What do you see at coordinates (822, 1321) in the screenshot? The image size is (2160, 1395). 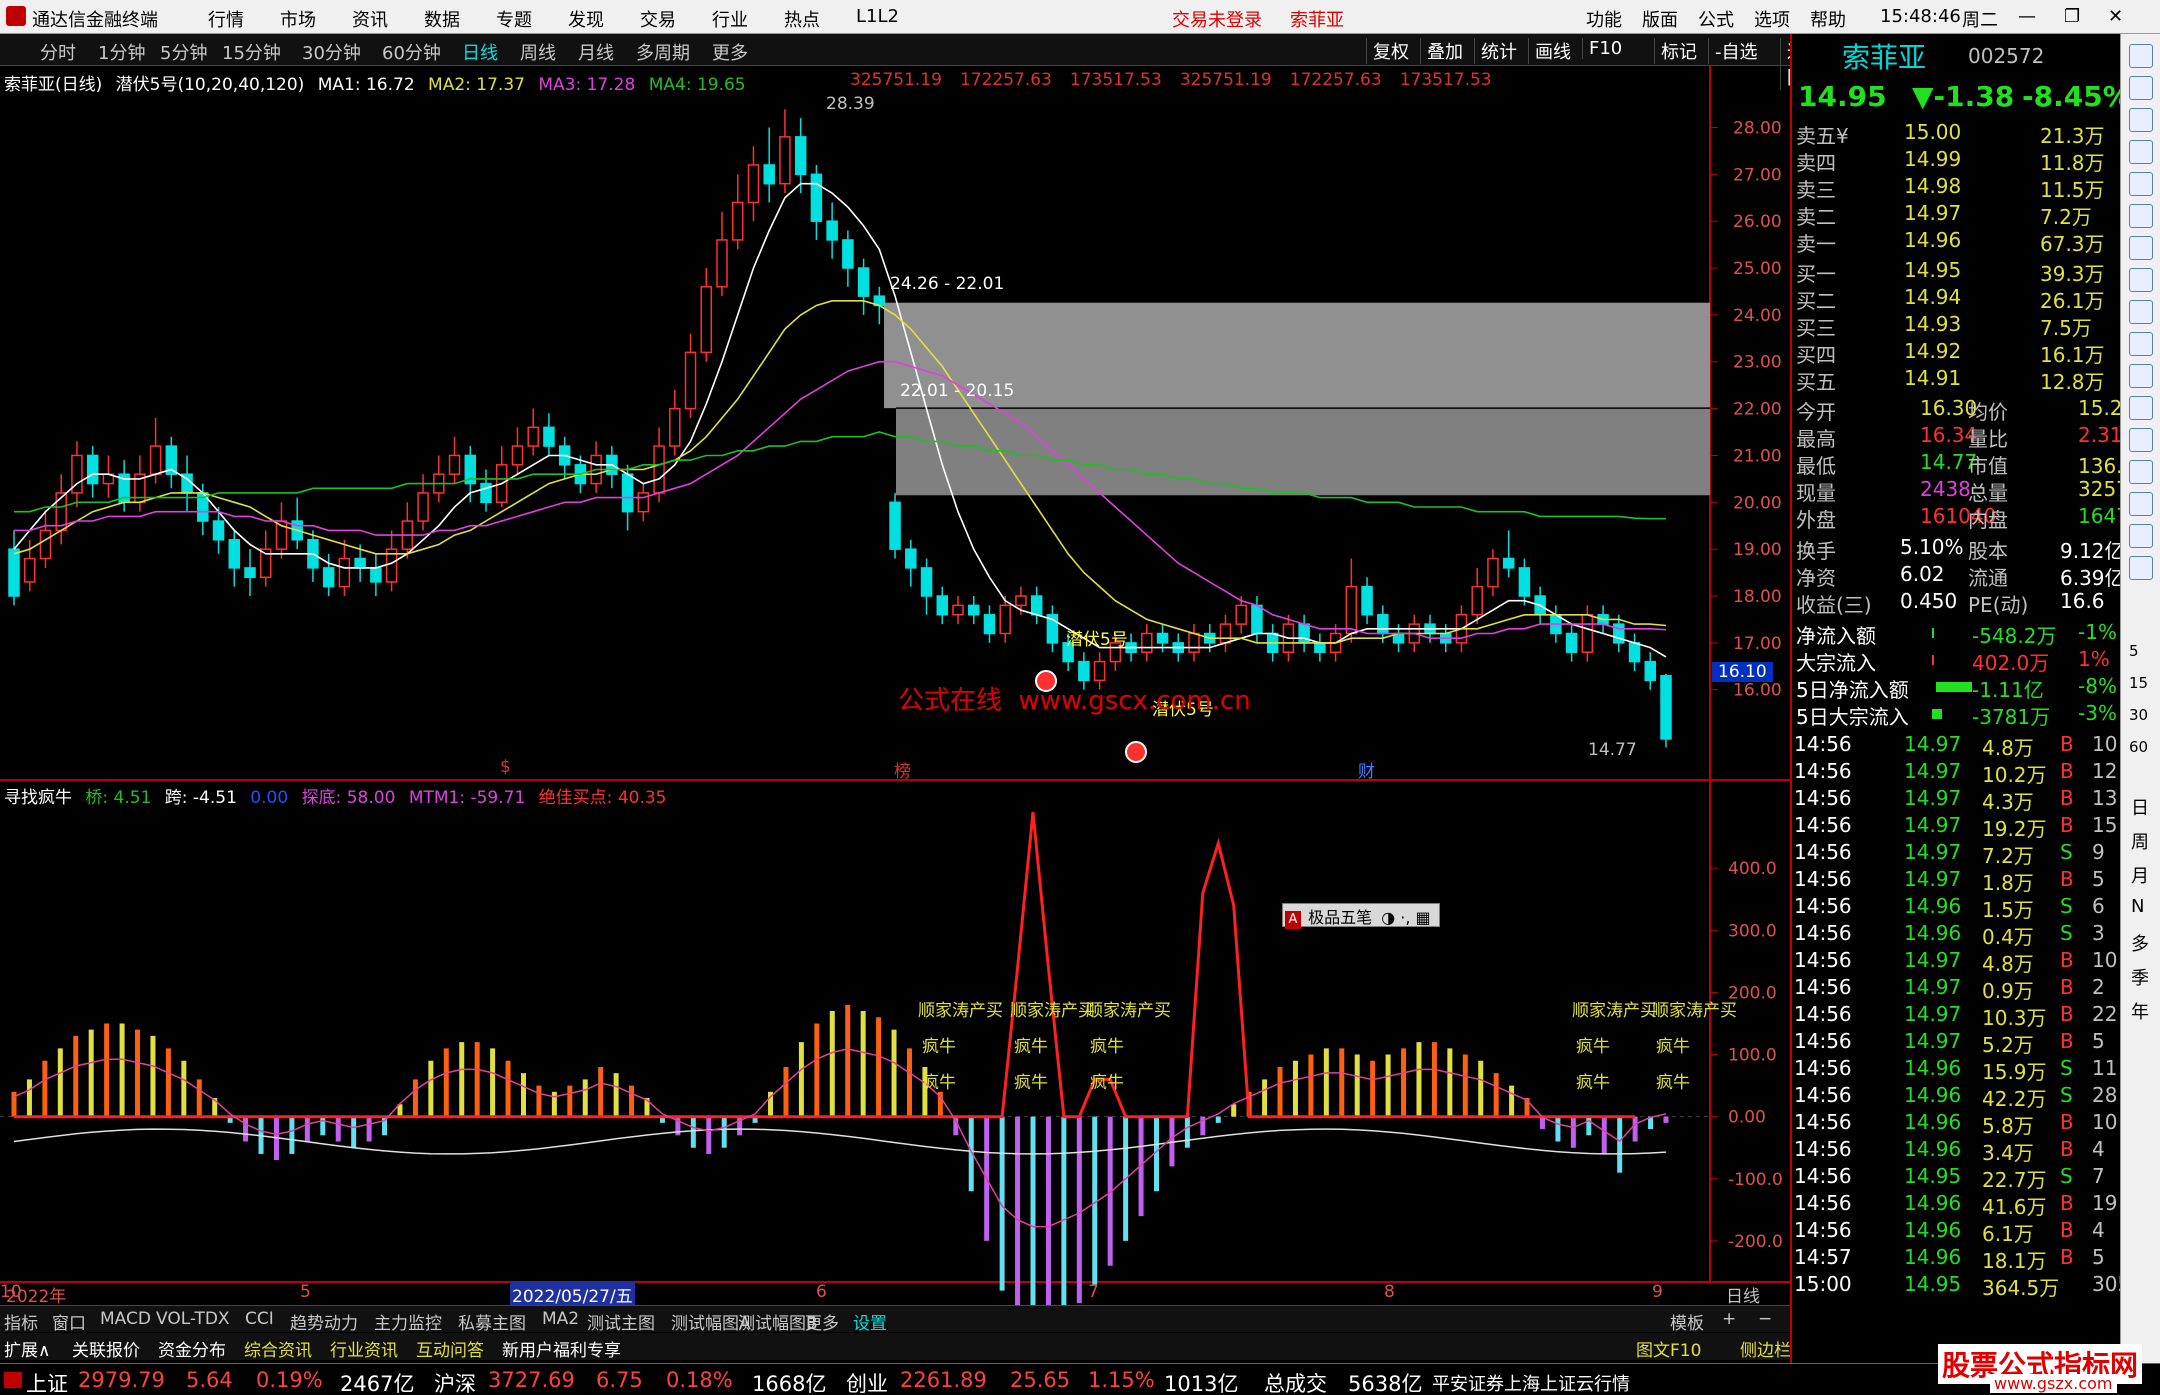 I see `indicator-tab: 更多` at bounding box center [822, 1321].